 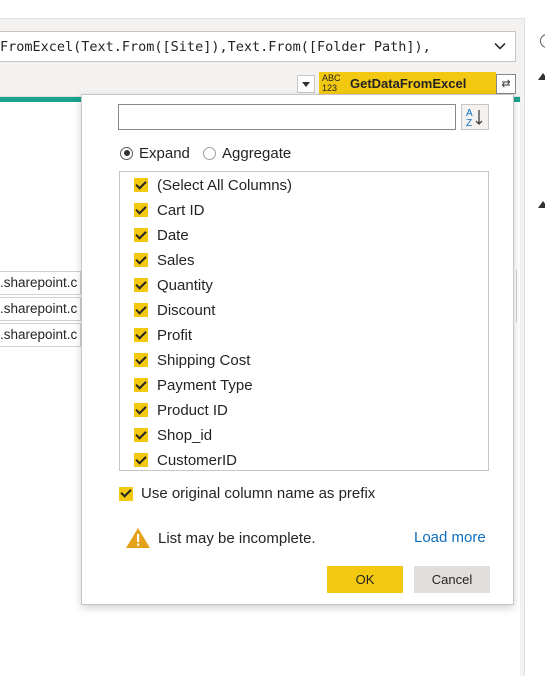 I want to click on radio-expand: Expand, so click(x=155, y=153).